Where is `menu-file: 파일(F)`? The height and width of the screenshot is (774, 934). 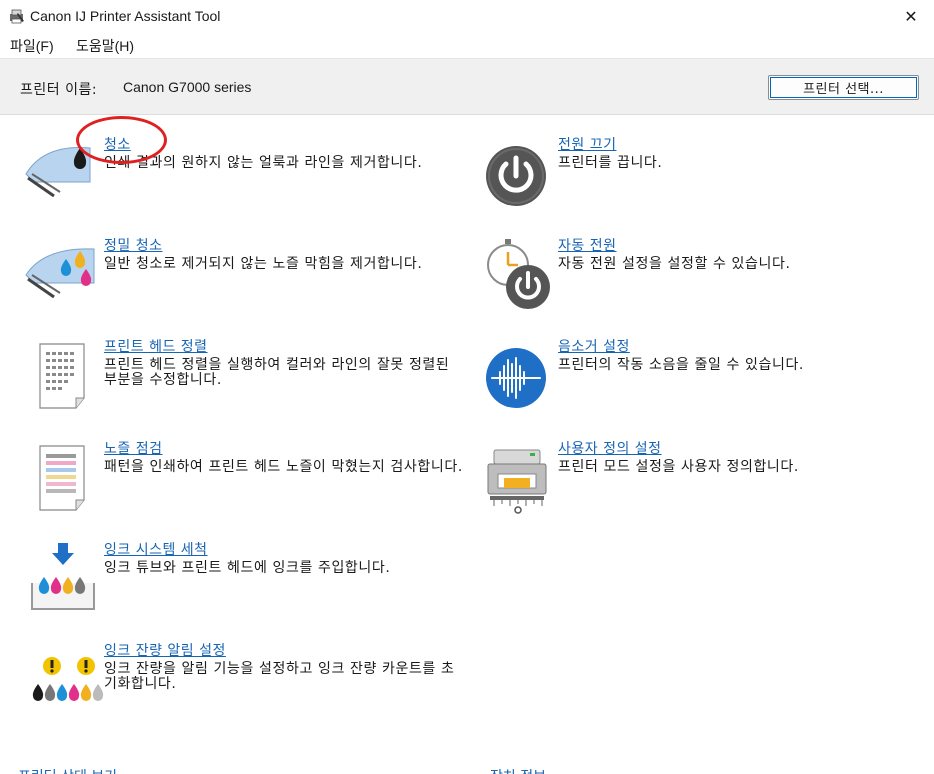 menu-file: 파일(F) is located at coordinates (32, 46).